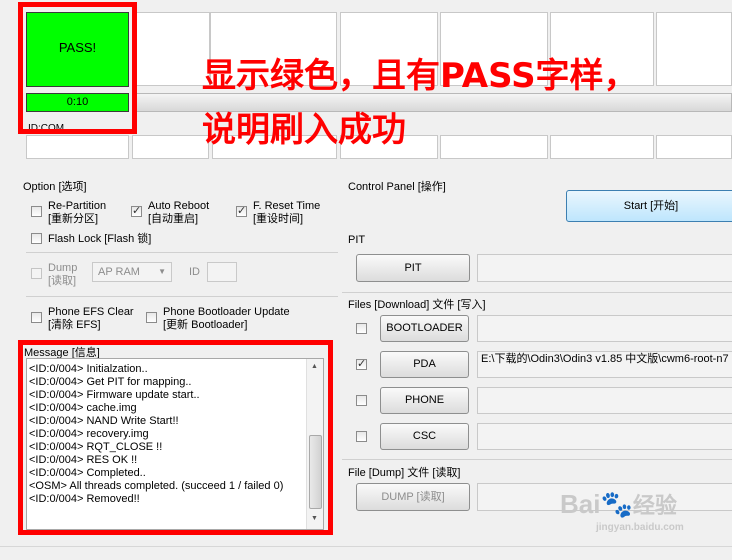 The height and width of the screenshot is (560, 732). I want to click on auto-reboot-label-1: Auto Reboot, so click(179, 206).